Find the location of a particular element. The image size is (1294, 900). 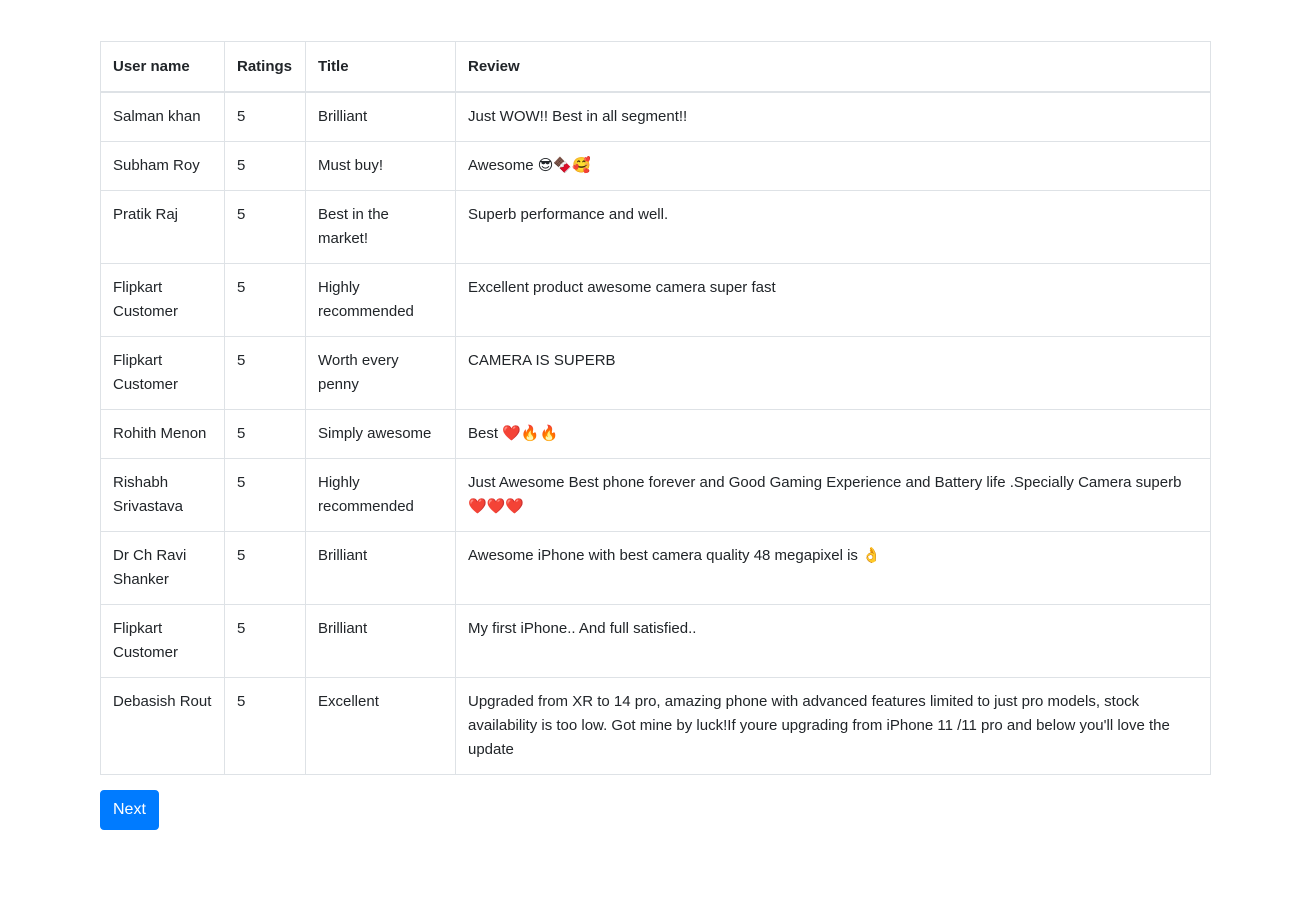

title-cell: Must buy! is located at coordinates (380, 166).